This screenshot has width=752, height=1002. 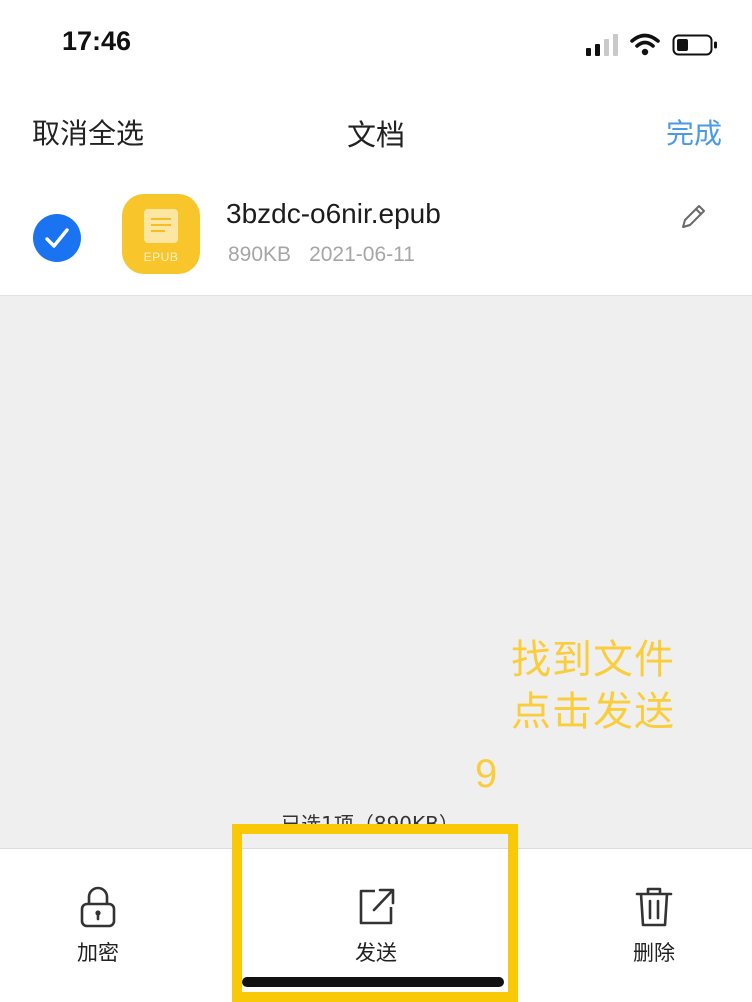 I want to click on cellular-signal-icon, so click(x=602, y=45).